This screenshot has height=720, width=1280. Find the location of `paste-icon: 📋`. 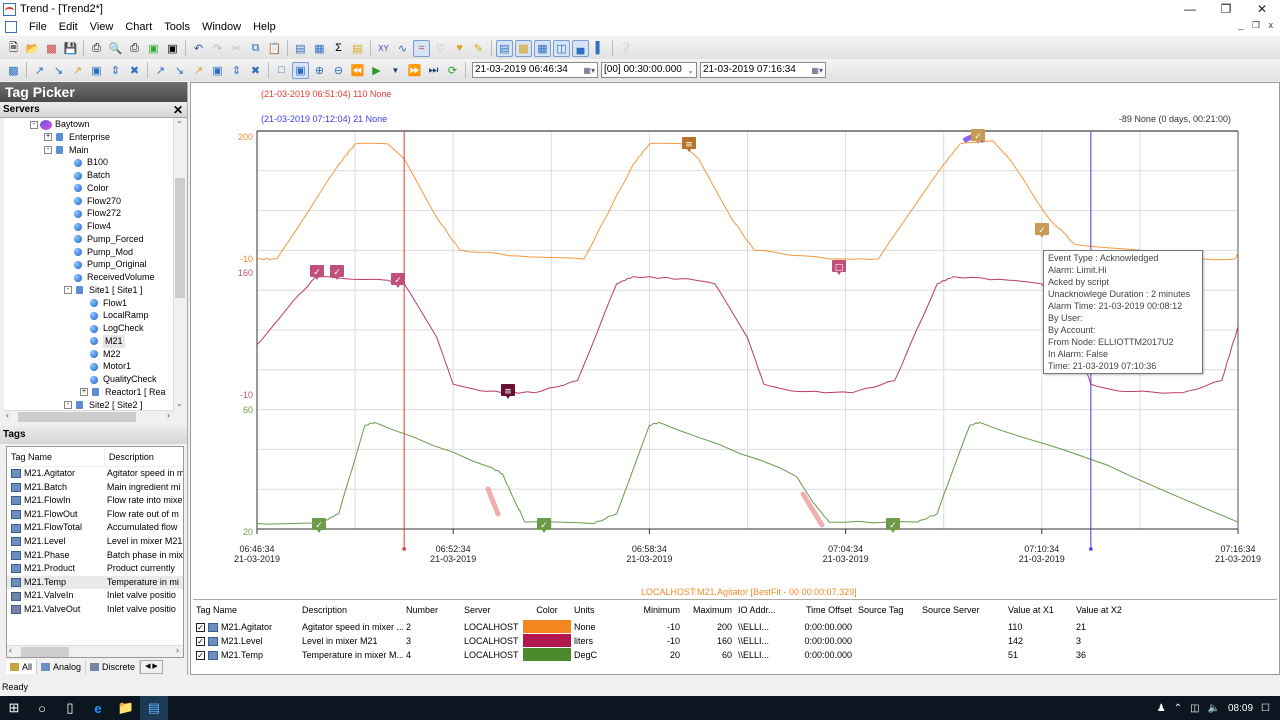

paste-icon: 📋 is located at coordinates (274, 48).